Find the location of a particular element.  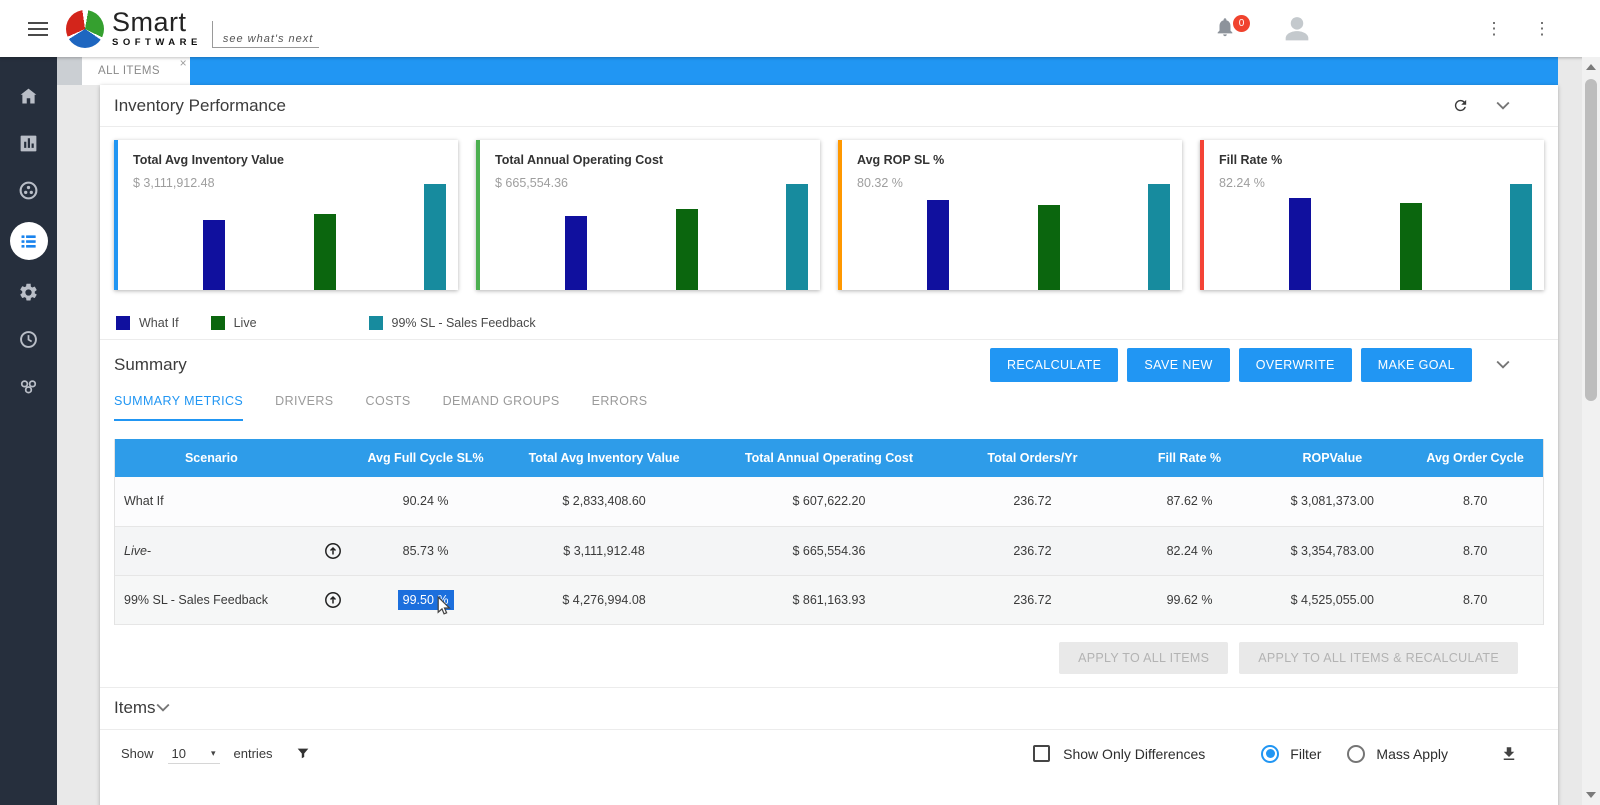

legend-label: What If is located at coordinates (159, 323).